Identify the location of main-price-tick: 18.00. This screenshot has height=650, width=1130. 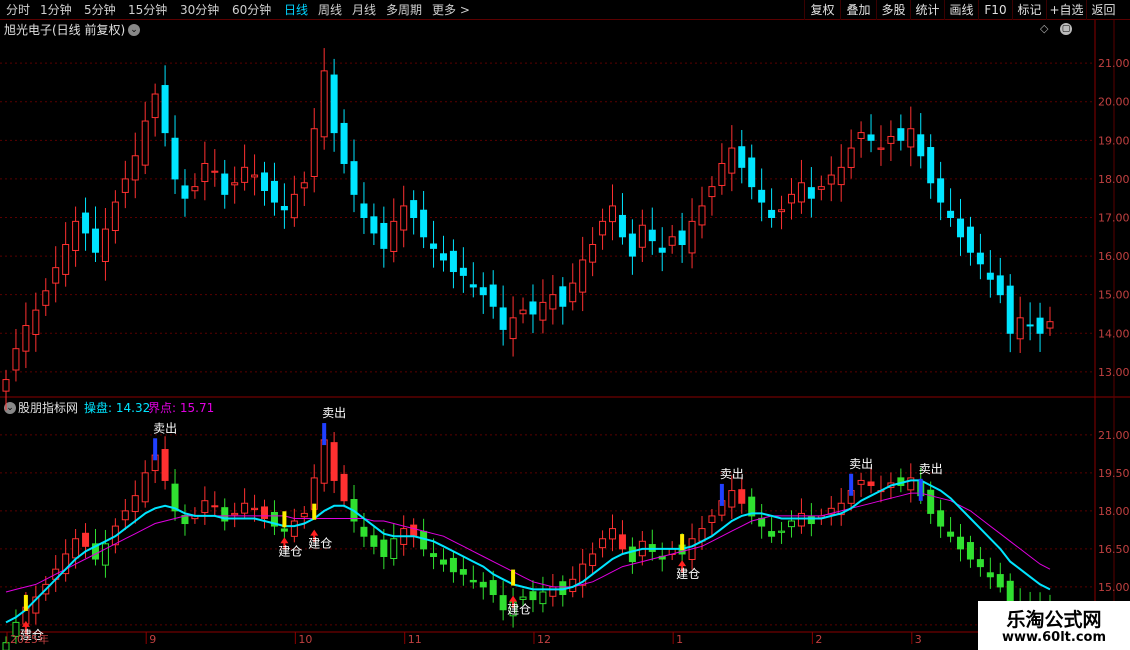
(1114, 179).